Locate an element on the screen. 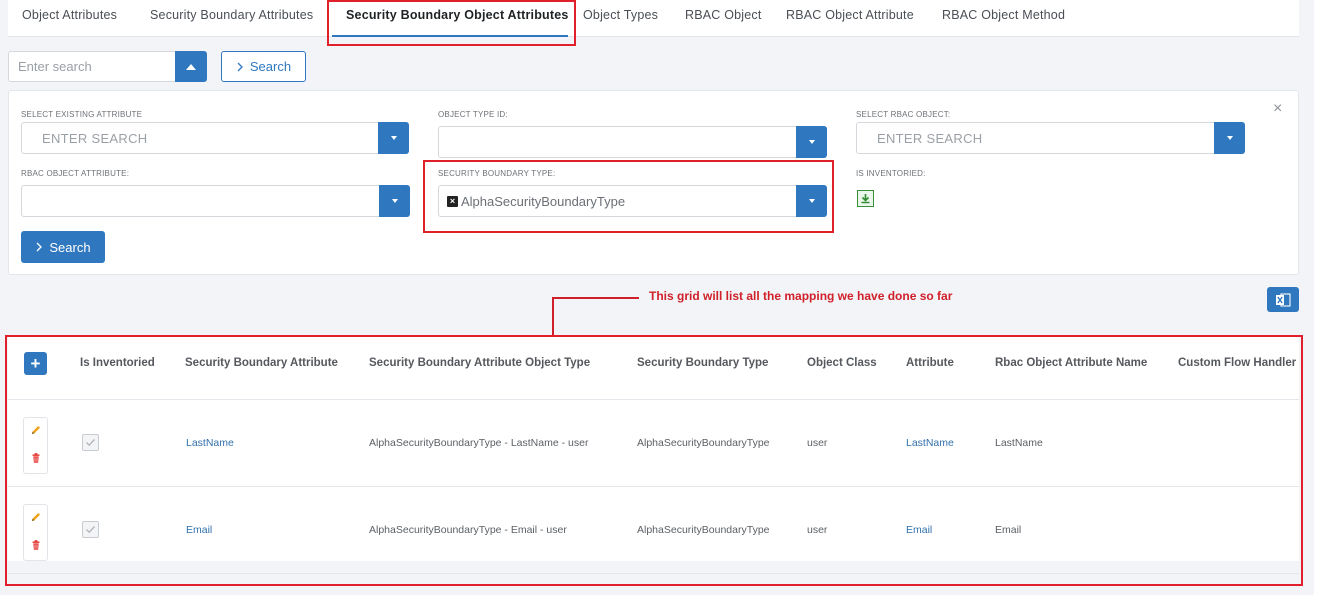 The width and height of the screenshot is (1317, 595). download-icon is located at coordinates (865, 198).